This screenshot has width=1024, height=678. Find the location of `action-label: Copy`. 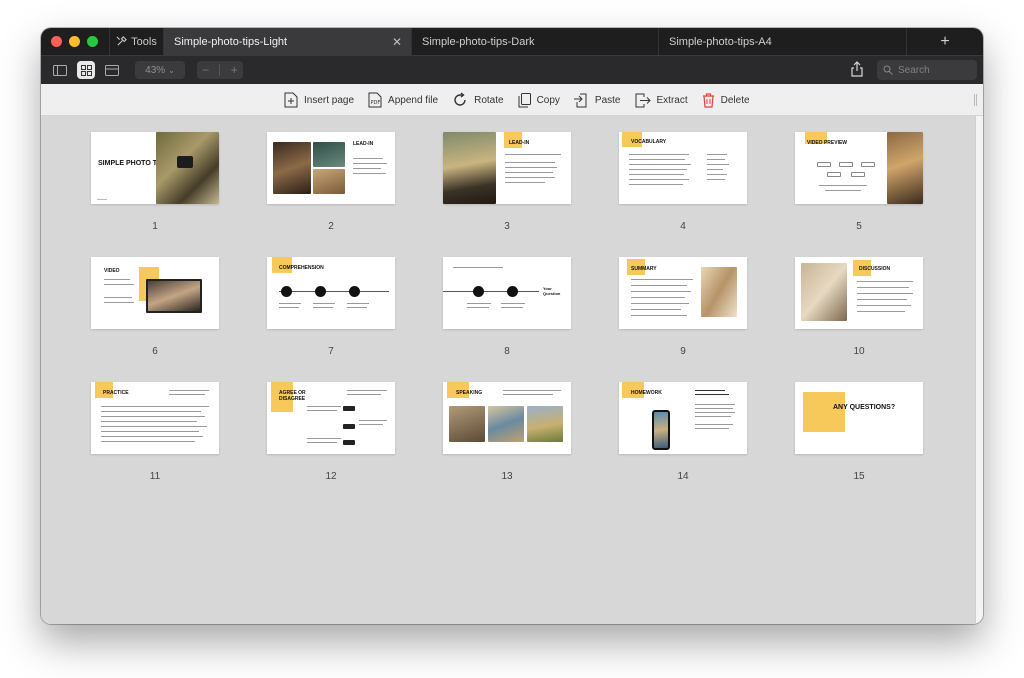

action-label: Copy is located at coordinates (548, 100).